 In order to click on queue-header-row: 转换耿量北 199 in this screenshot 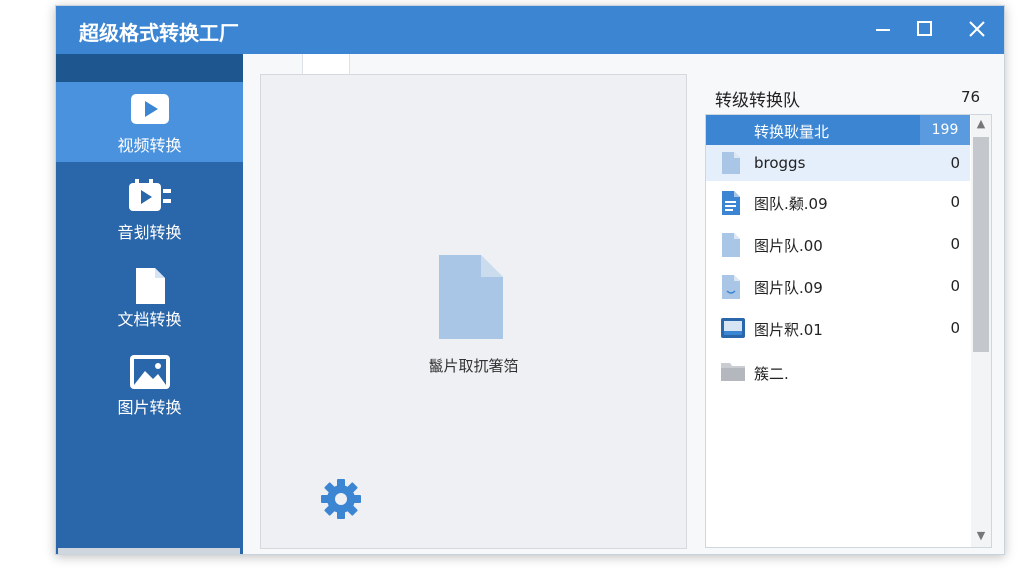, I will do `click(838, 130)`.